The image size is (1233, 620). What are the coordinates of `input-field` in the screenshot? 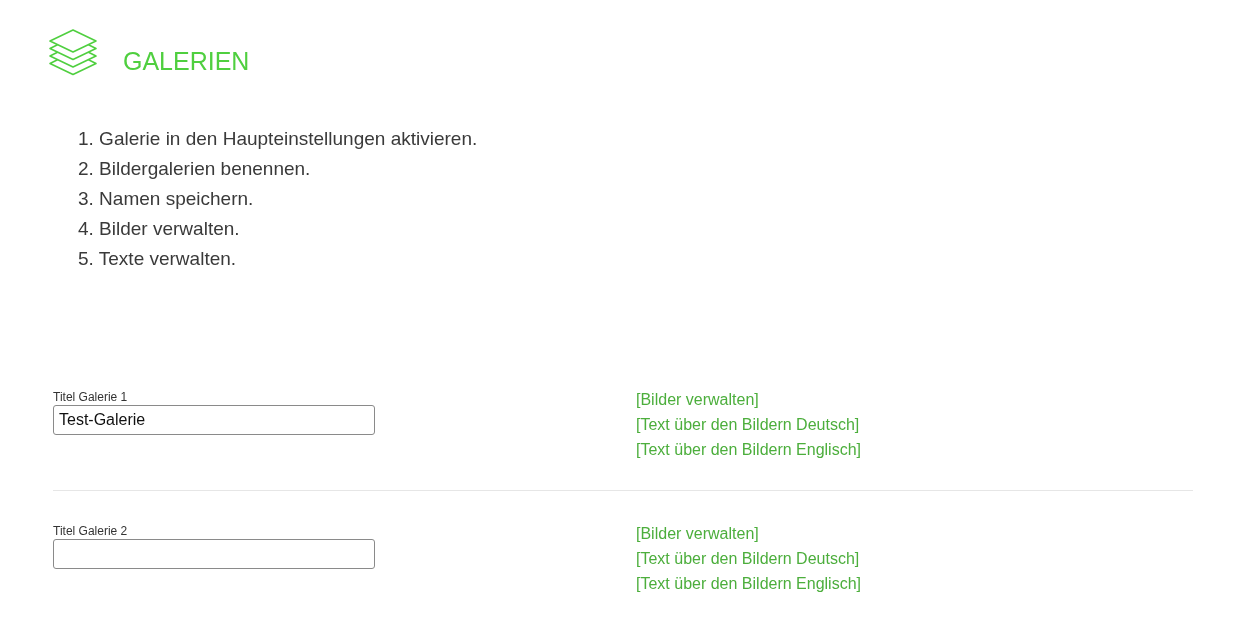 It's located at (214, 554).